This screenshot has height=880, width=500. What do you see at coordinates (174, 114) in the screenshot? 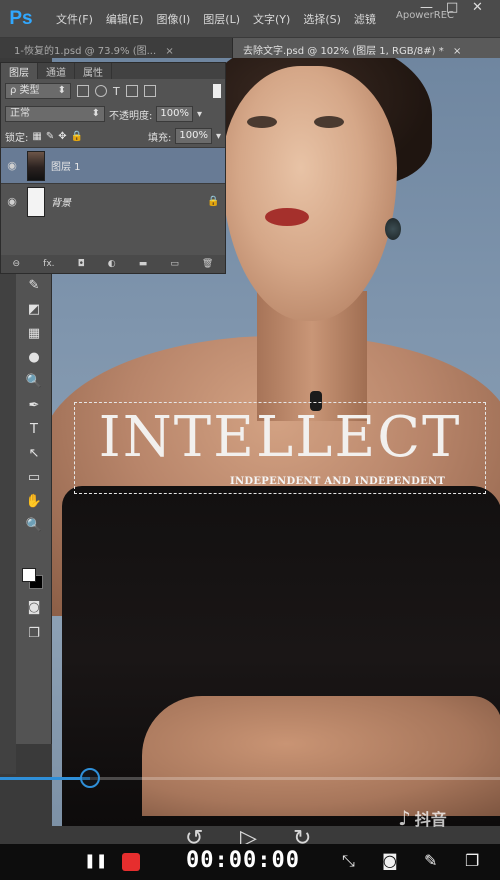
I see `opacity-field: 100%` at bounding box center [174, 114].